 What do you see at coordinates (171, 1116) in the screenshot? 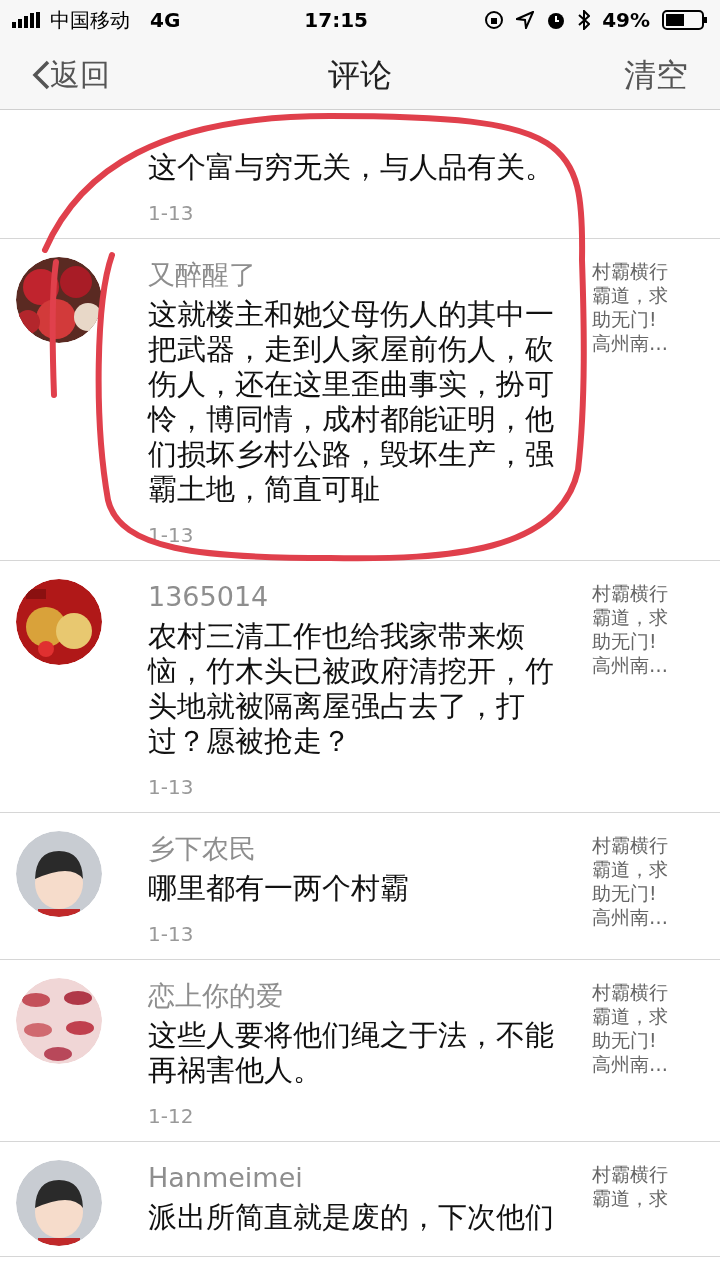
I see `comment-date: 1-12` at bounding box center [171, 1116].